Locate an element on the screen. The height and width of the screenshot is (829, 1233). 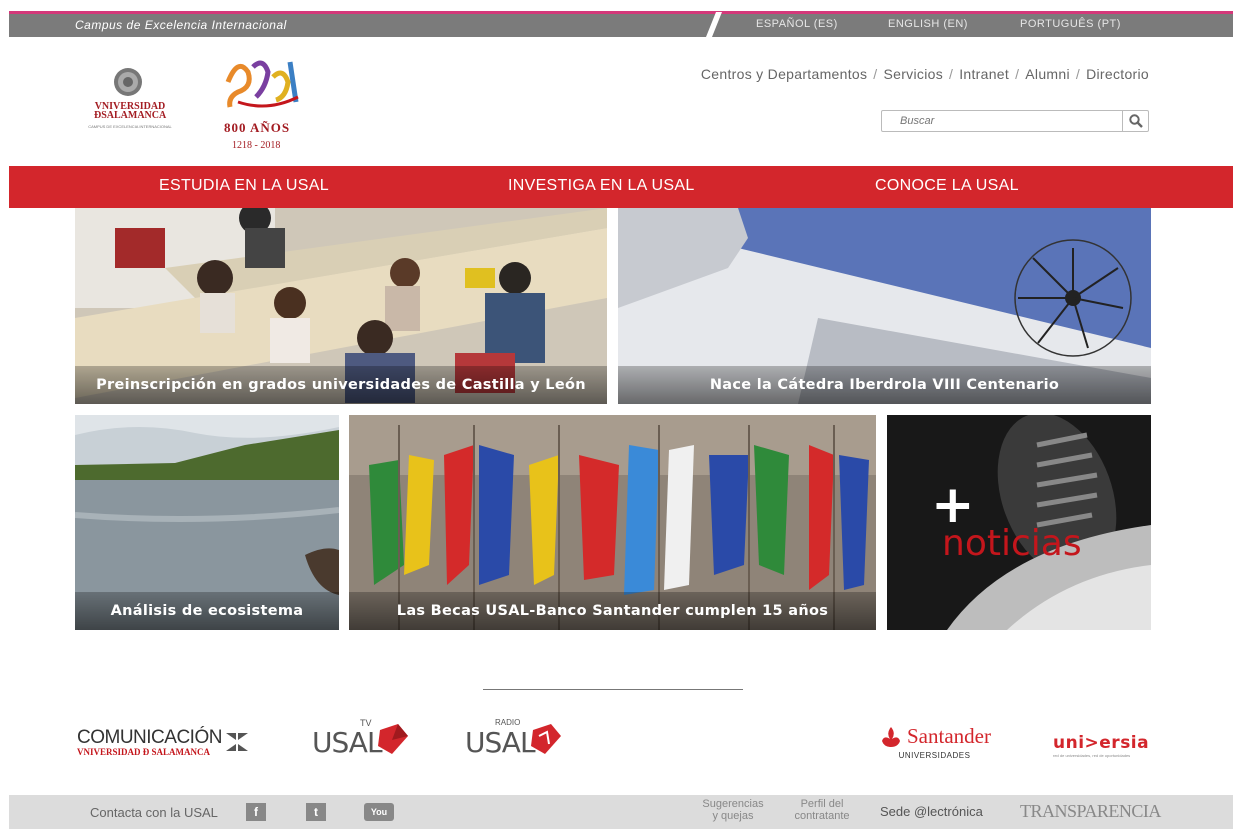
sede-electronica-link: Sede @lectrónica is located at coordinates (931, 811).